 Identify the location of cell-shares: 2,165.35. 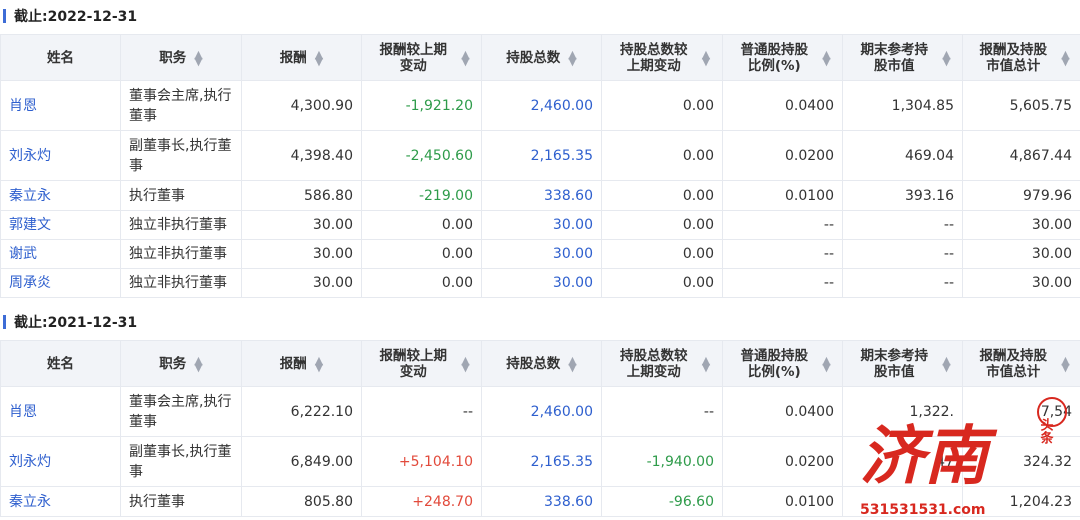
(541, 155).